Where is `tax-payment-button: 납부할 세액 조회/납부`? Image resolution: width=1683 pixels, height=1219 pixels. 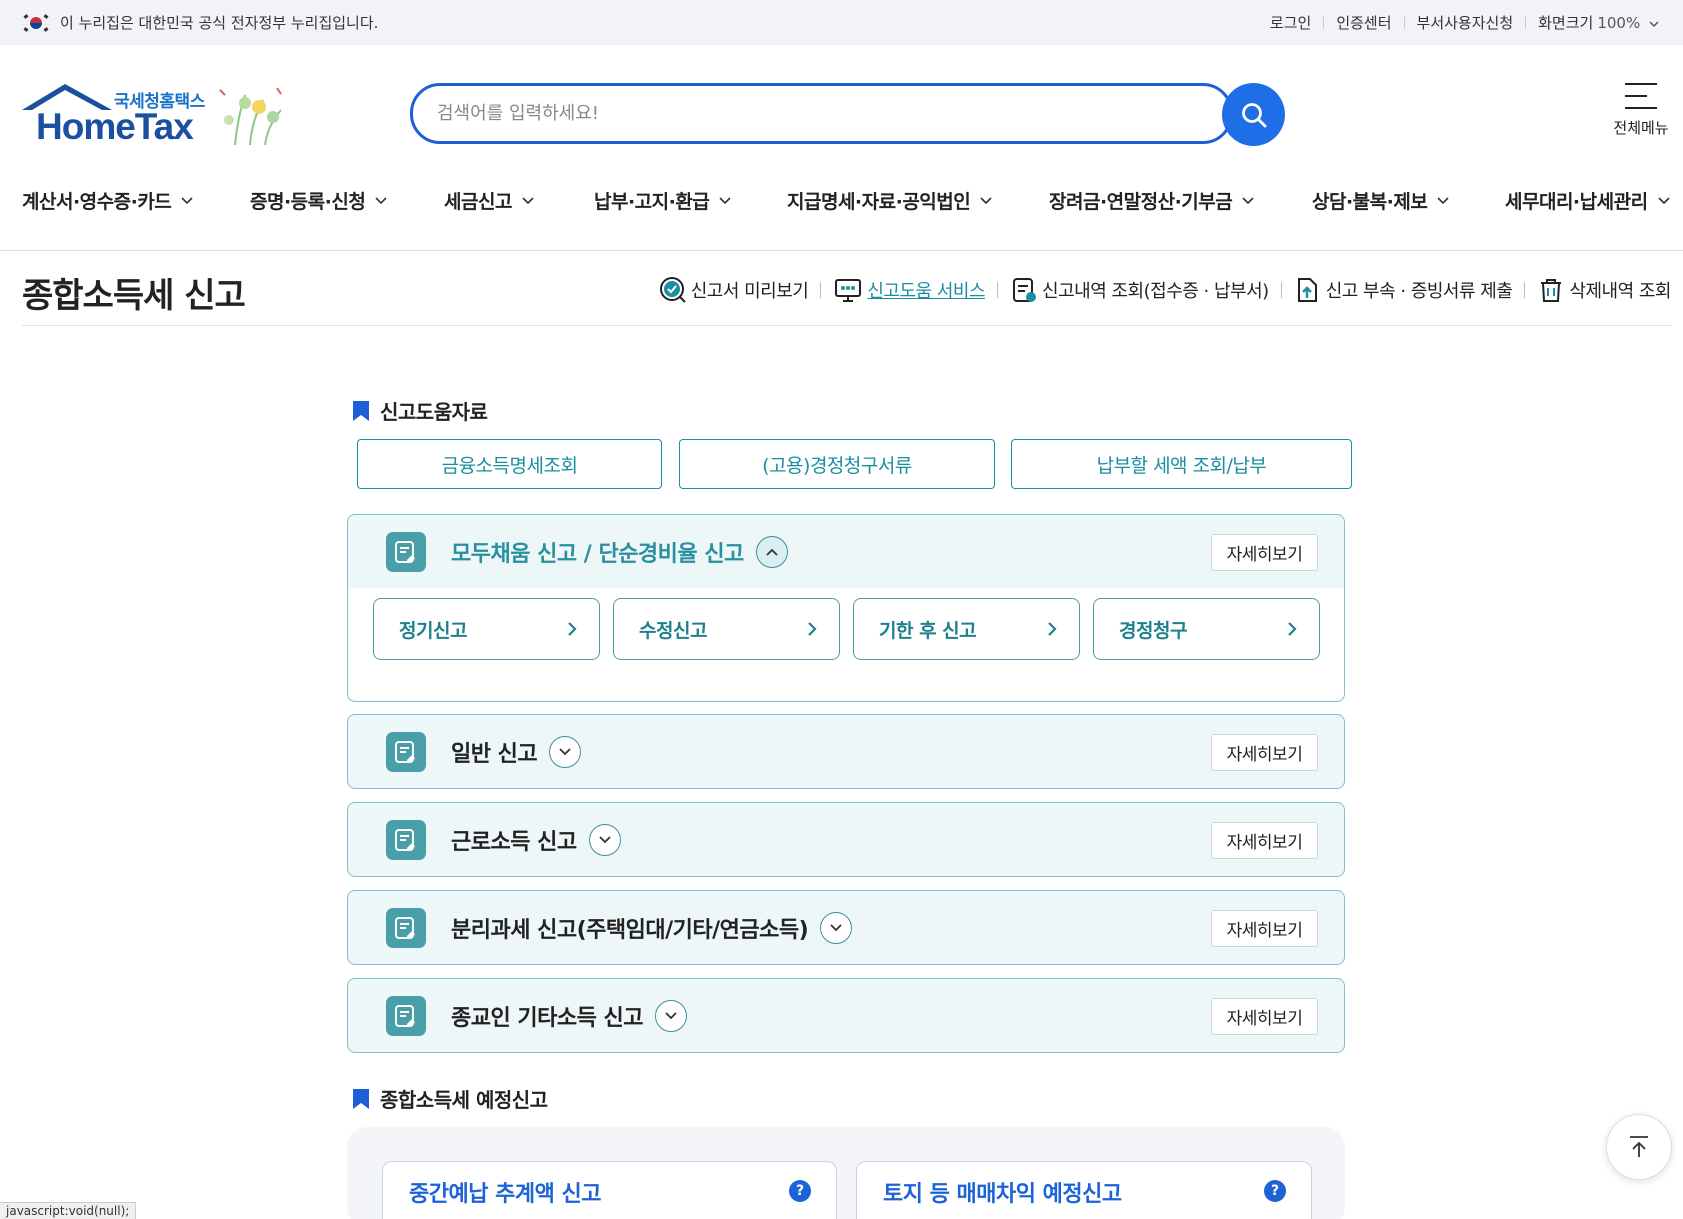 tax-payment-button: 납부할 세액 조회/납부 is located at coordinates (1181, 464).